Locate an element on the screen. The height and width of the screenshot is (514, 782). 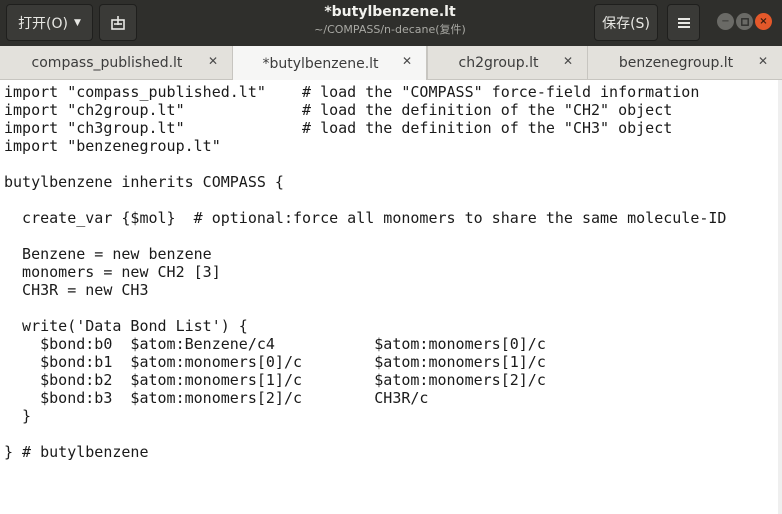
code-line: $bond:b3 $atom:monomers[2]/c CH3R/c is located at coordinates (216, 398).